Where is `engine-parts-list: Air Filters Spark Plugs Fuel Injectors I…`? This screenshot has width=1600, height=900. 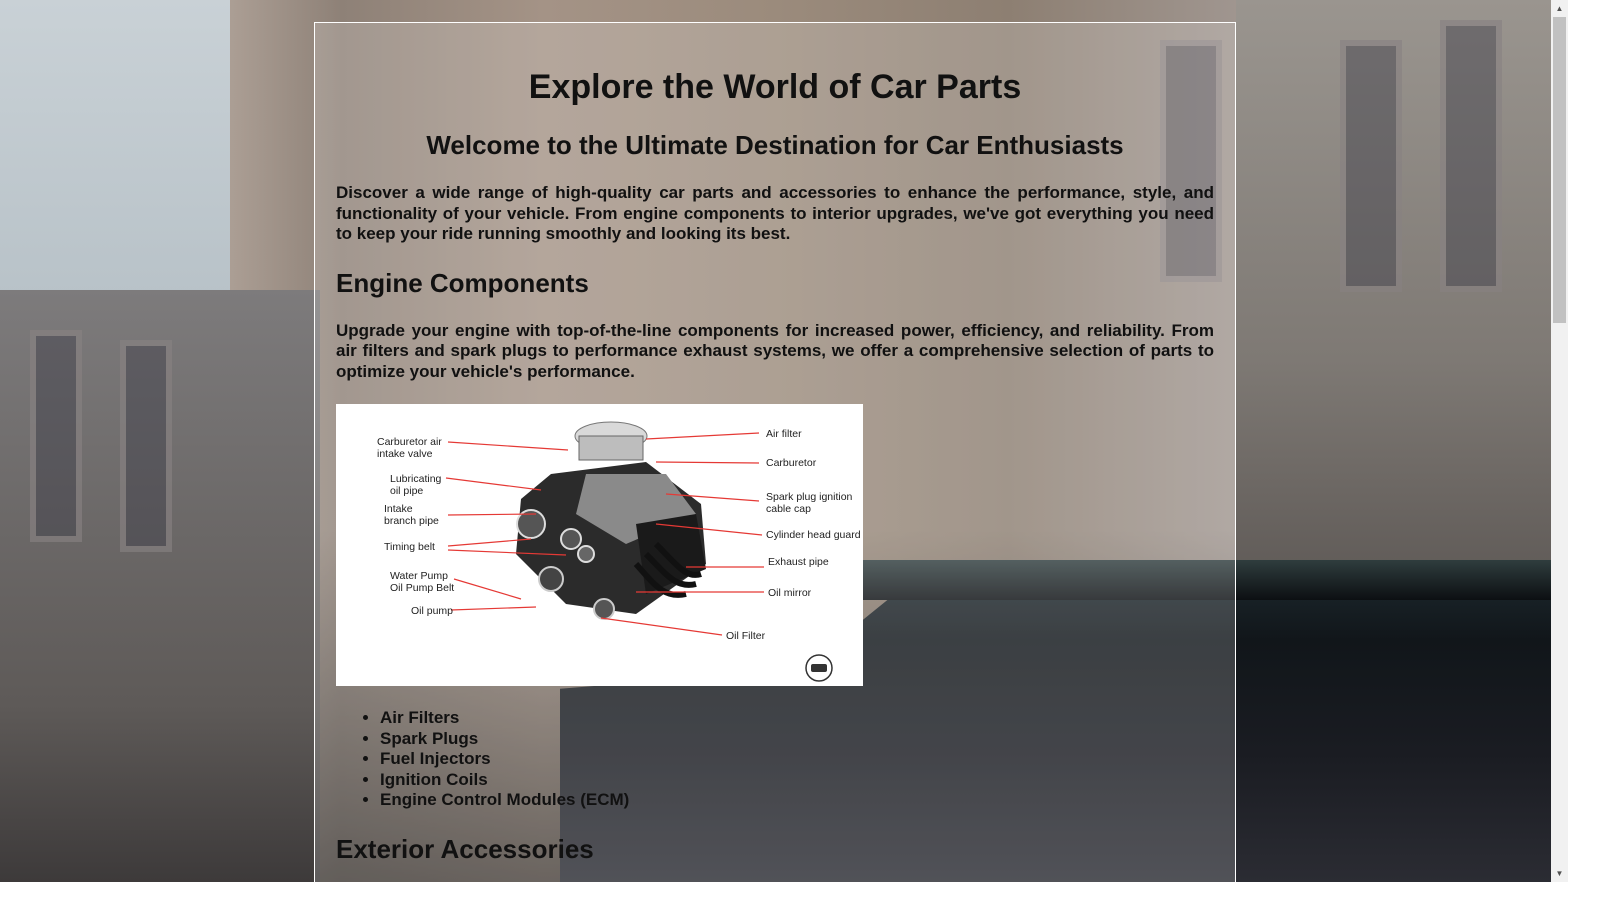
engine-parts-list: Air Filters Spark Plugs Fuel Injectors I… is located at coordinates (775, 759).